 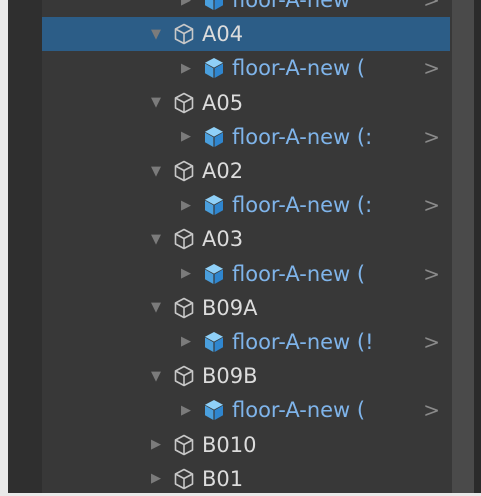 I want to click on hierarchy-object-row: ▼ B09B, so click(x=246, y=376).